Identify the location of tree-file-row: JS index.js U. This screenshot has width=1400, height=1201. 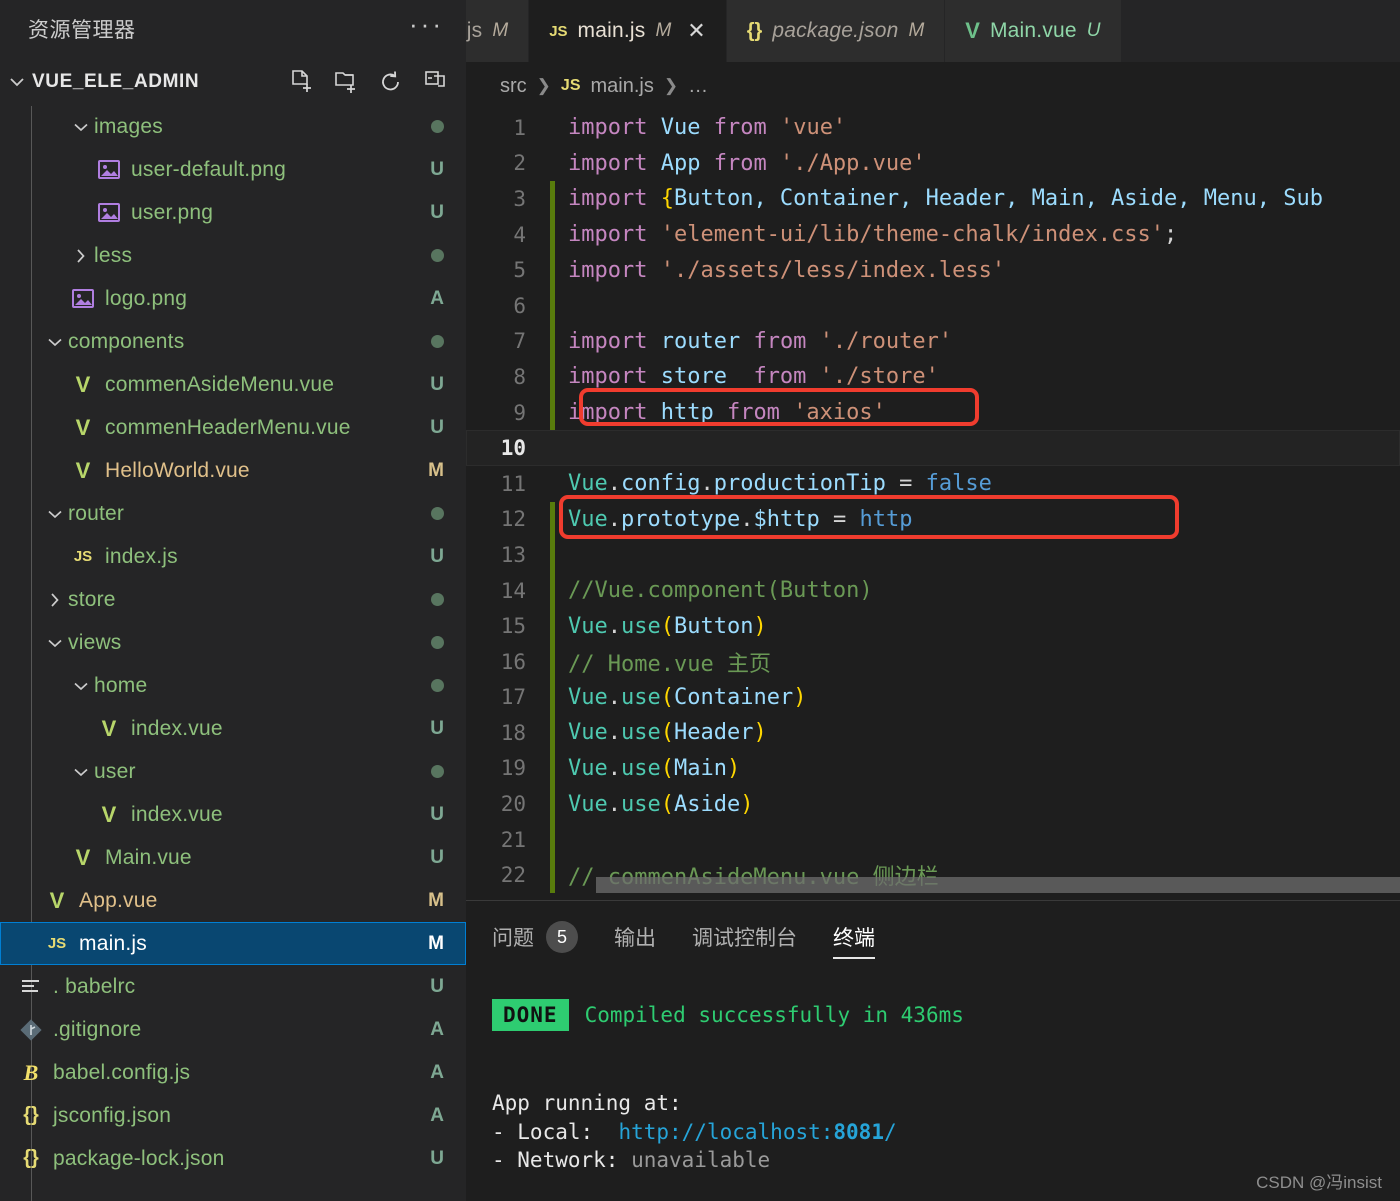
(233, 556).